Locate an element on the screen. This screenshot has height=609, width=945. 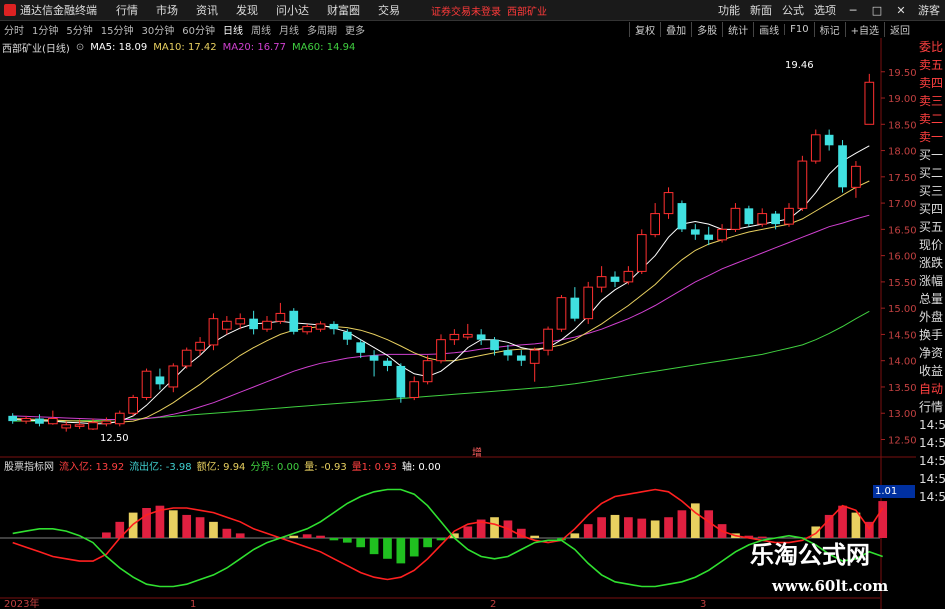
rp-8: 买三 is located at coordinates (930, 191).